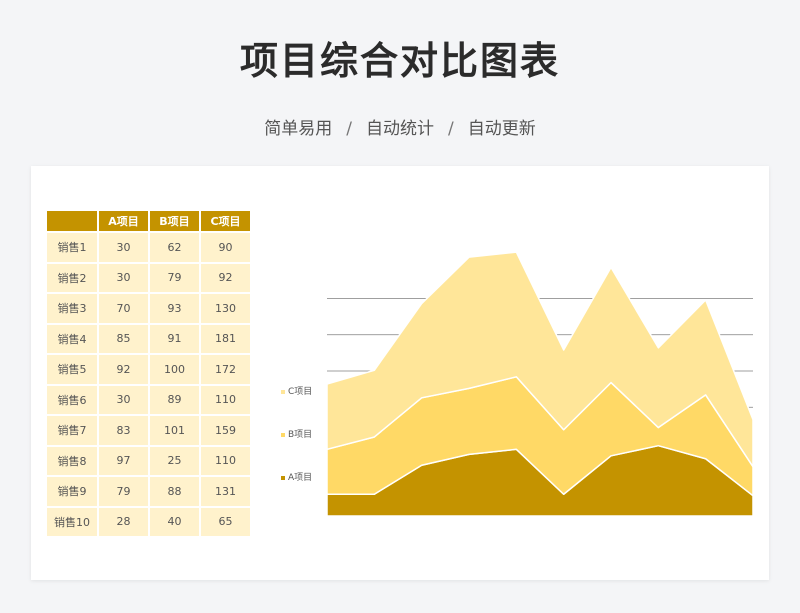  What do you see at coordinates (300, 391) in the screenshot?
I see `legend-label: C项目` at bounding box center [300, 391].